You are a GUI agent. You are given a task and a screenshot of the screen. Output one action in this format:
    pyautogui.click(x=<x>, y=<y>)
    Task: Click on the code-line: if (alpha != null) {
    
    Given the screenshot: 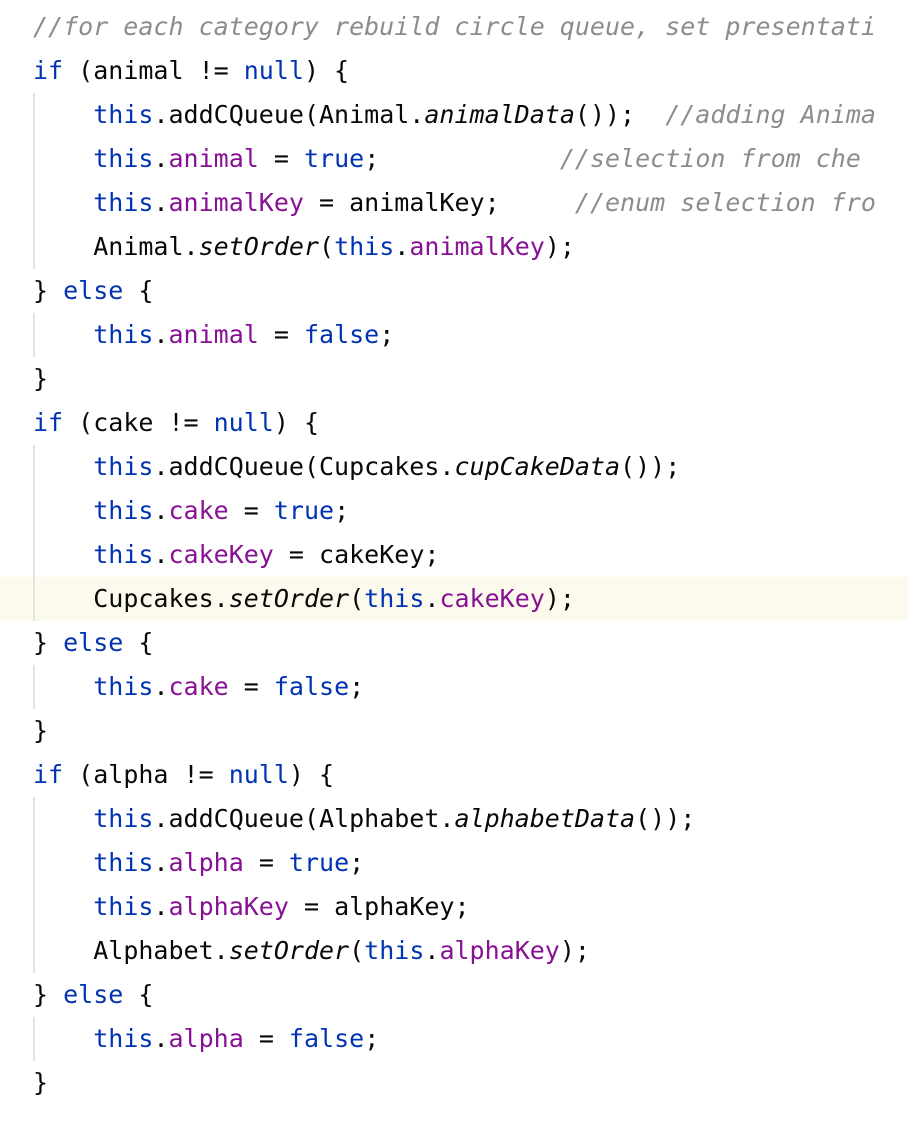 What is the action you would take?
    pyautogui.click(x=454, y=775)
    